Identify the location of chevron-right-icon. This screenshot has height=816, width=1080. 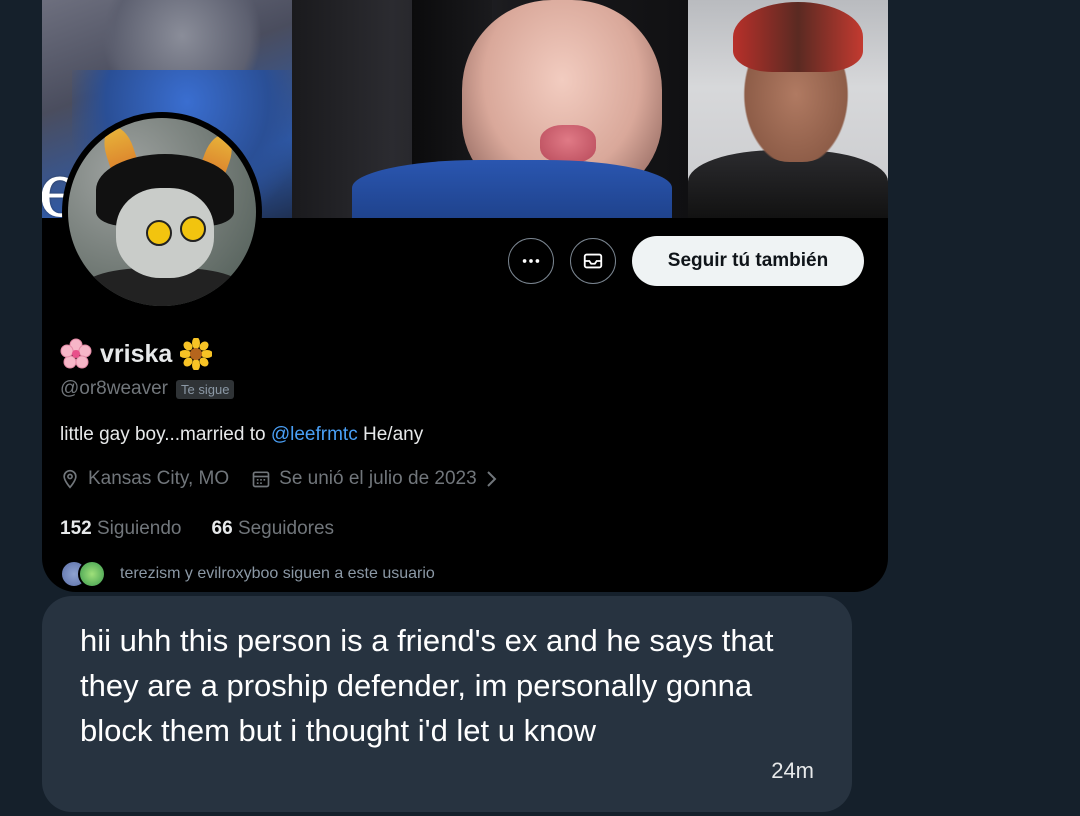
(491, 479).